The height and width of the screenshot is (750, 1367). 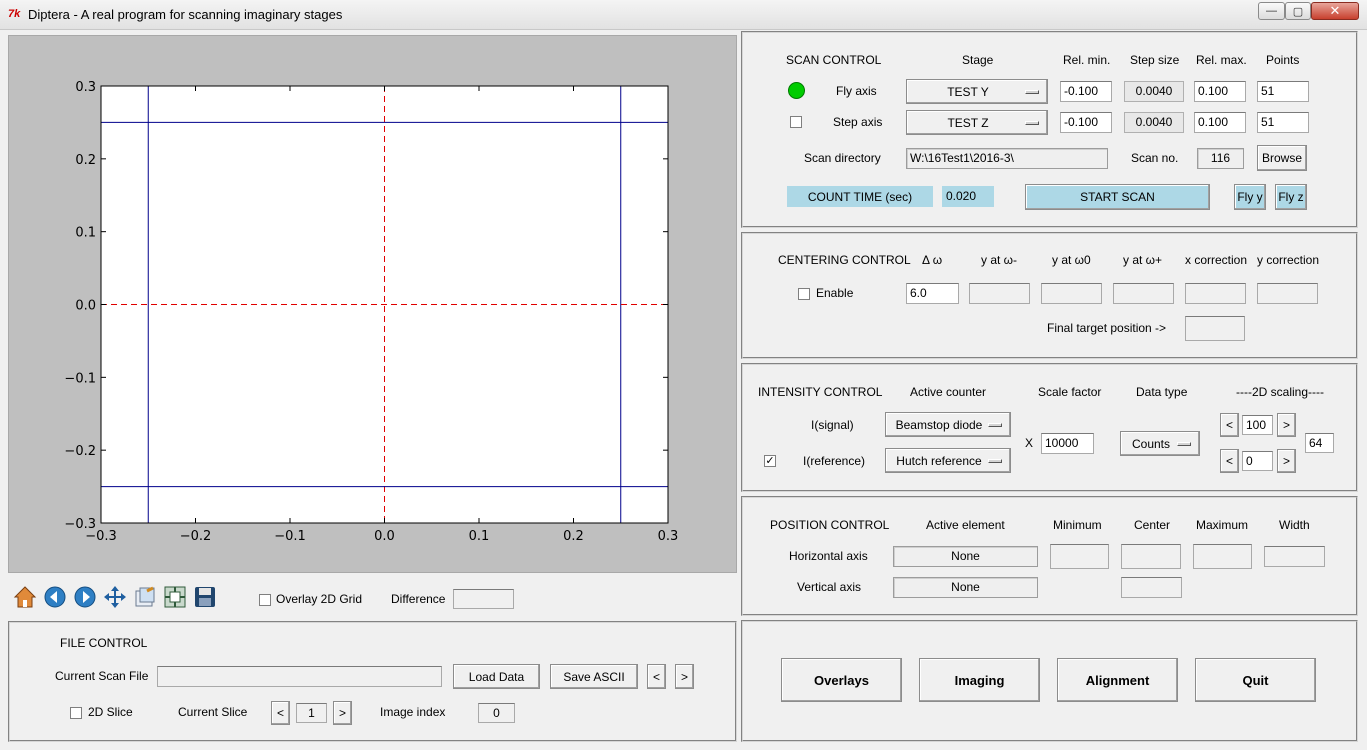 I want to click on signal-counter-value: Beamstop diode, so click(x=939, y=424).